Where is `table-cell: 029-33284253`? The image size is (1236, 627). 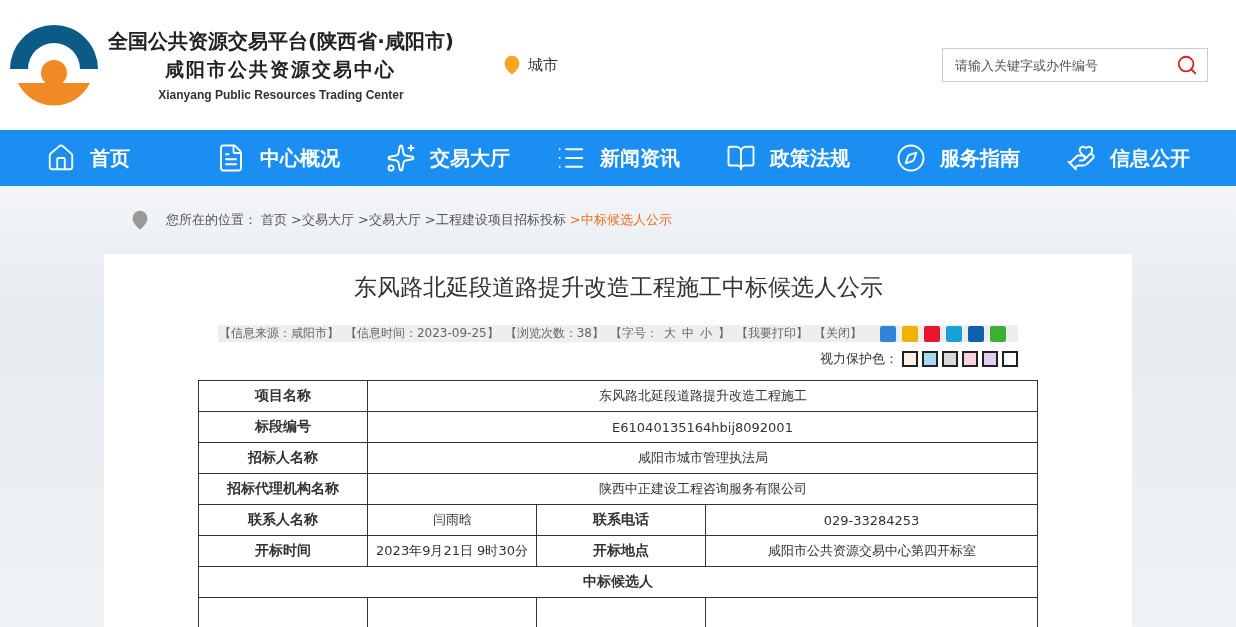 table-cell: 029-33284253 is located at coordinates (871, 520).